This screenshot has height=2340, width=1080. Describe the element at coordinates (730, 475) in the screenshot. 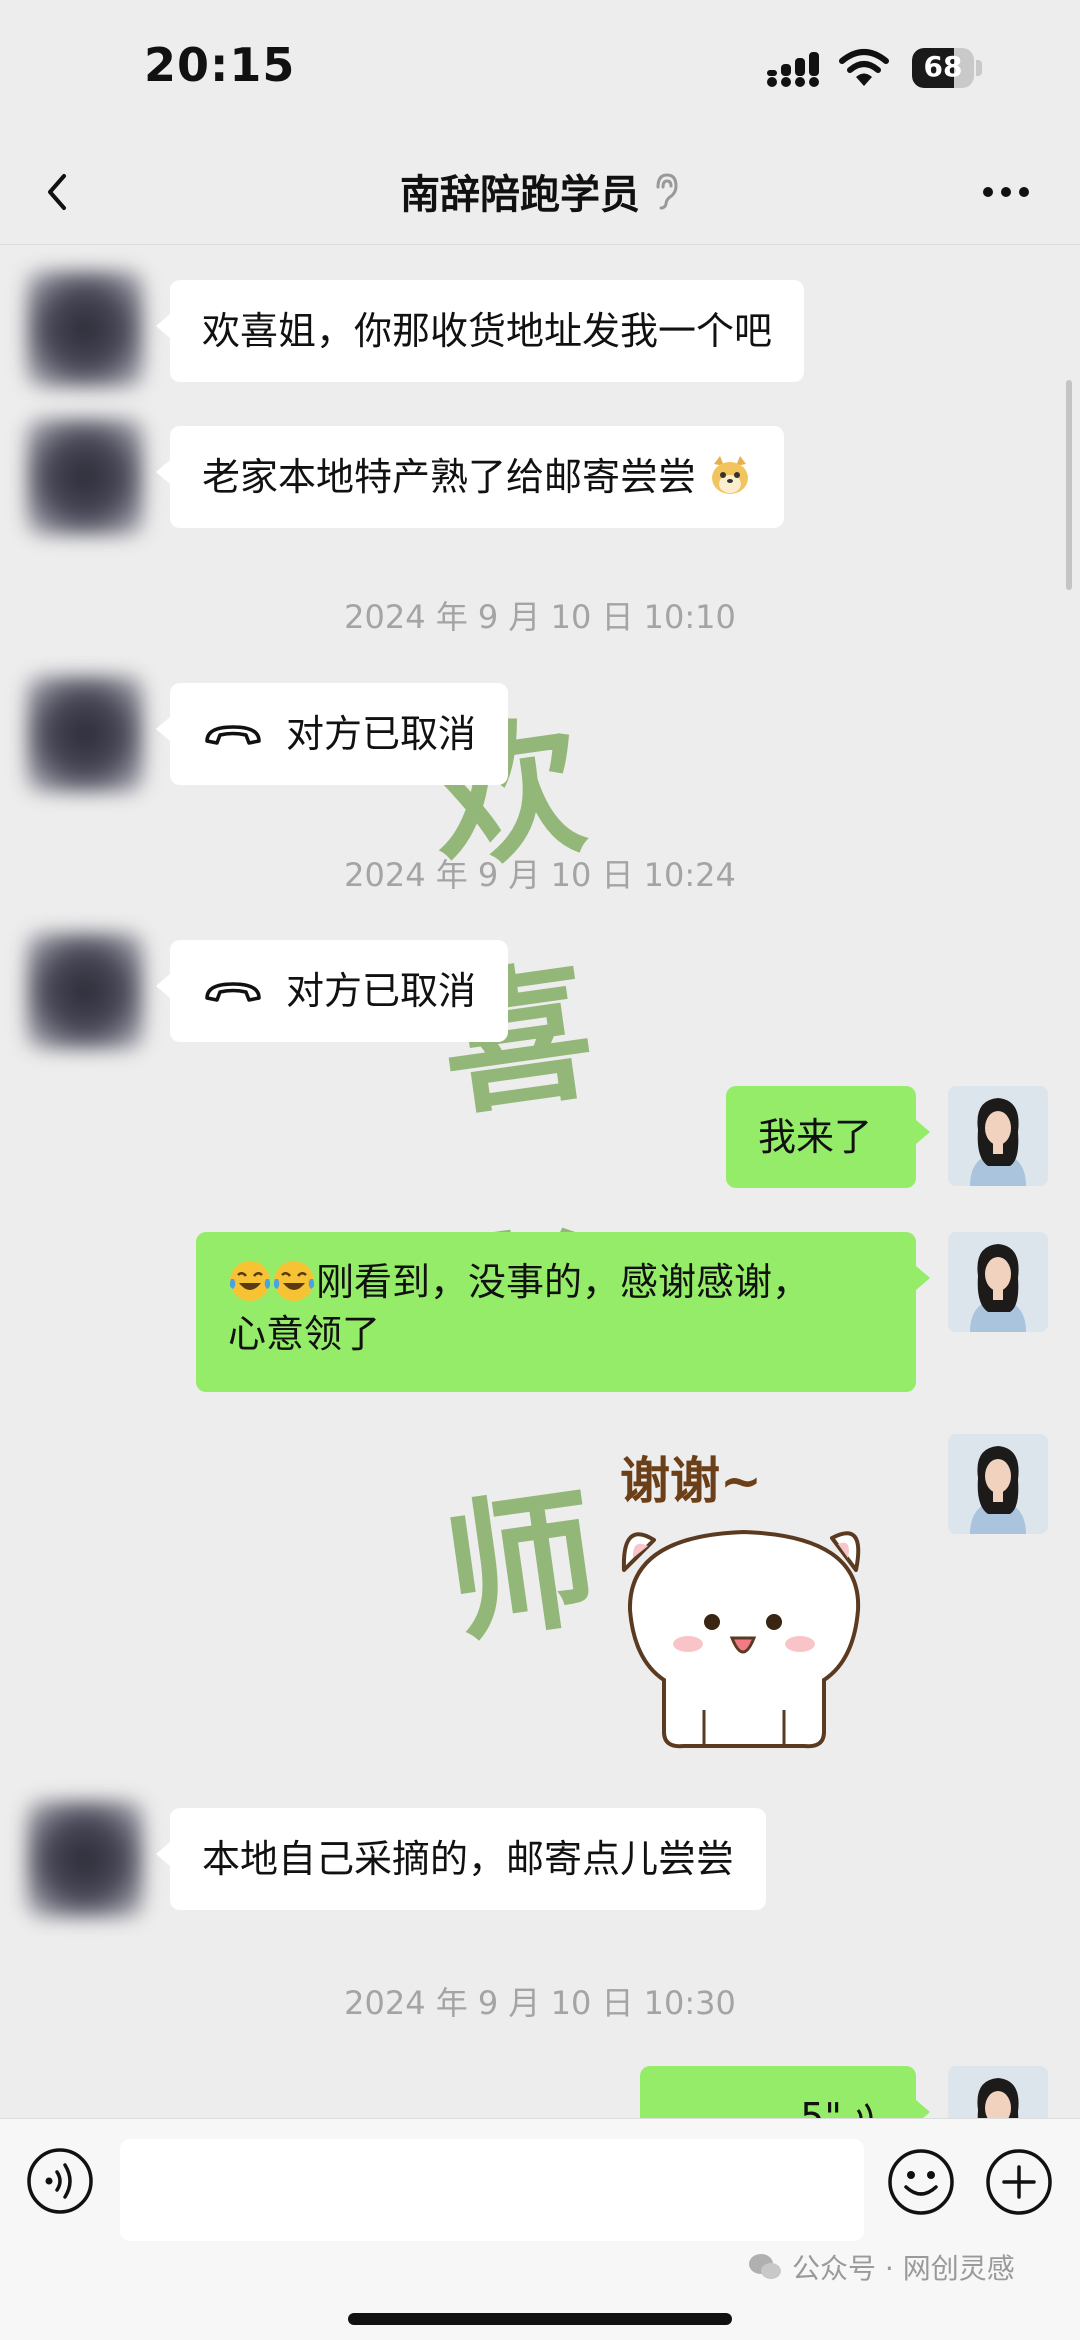

I see `doge-emoji-icon` at that location.